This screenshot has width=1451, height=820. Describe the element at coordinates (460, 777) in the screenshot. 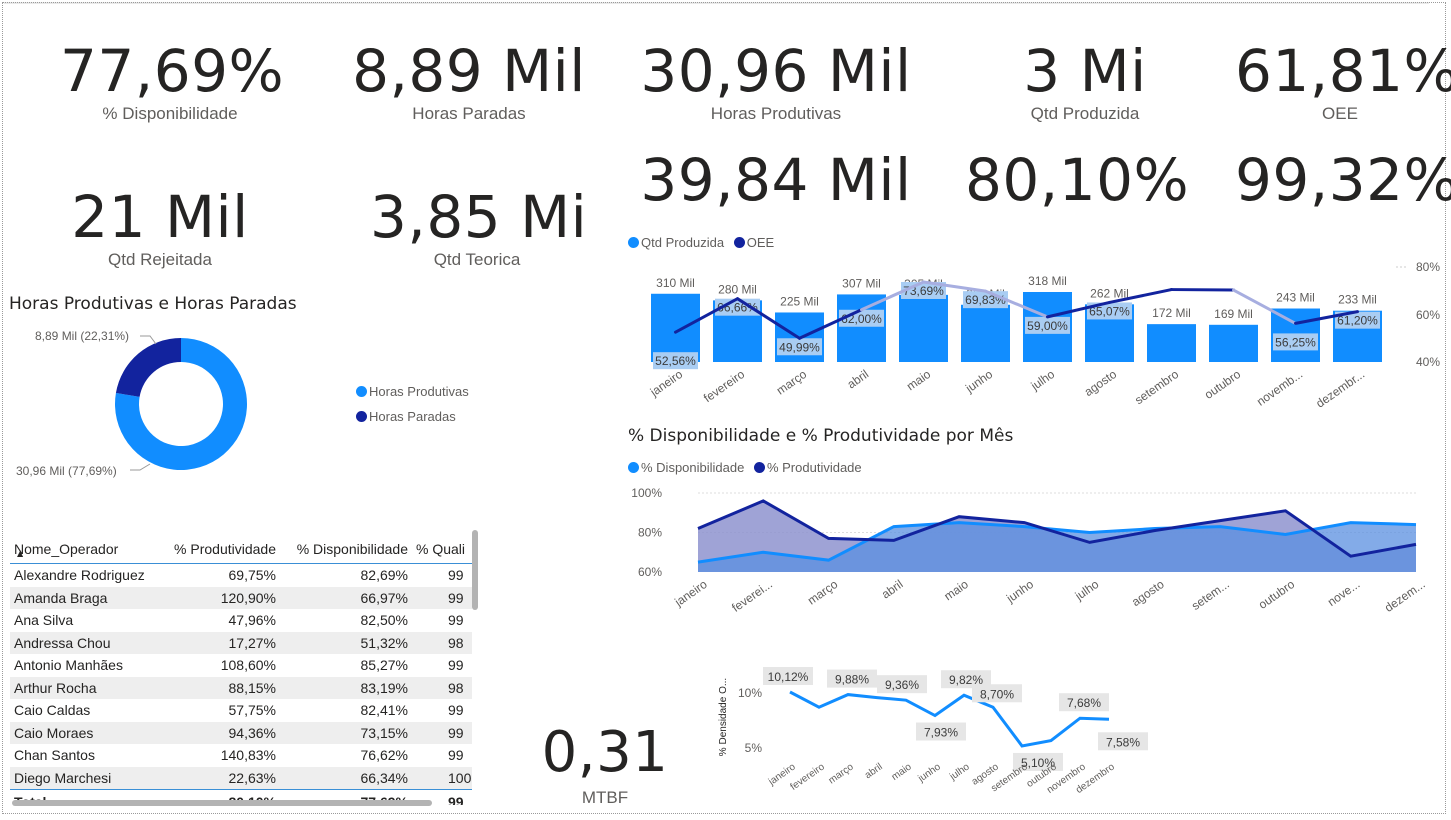

I see `table-cell: 100` at that location.